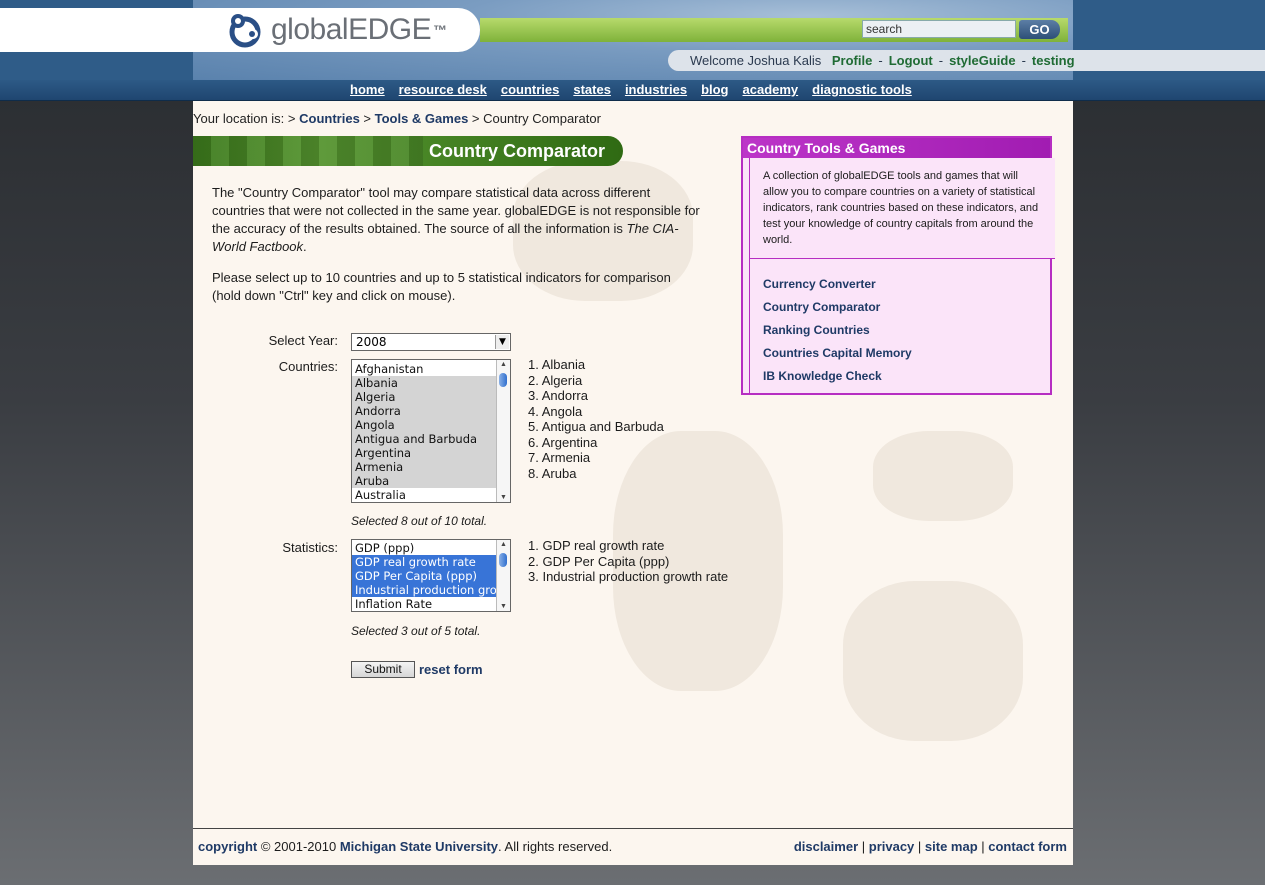 The width and height of the screenshot is (1265, 885). I want to click on country-option: Aruba, so click(424, 481).